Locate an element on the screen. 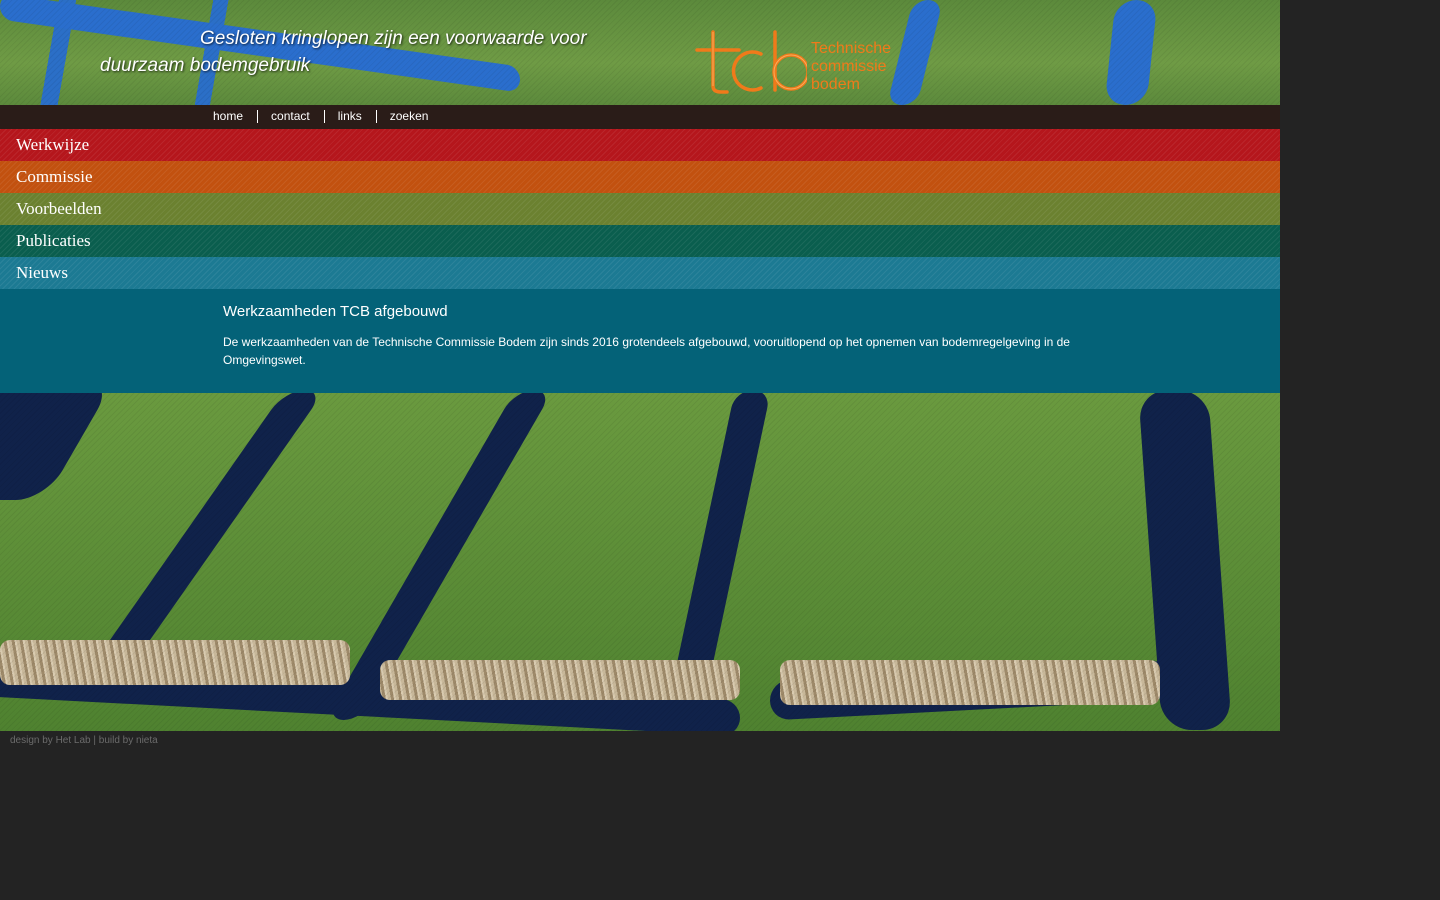 This screenshot has height=900, width=1440. menu-item-publicaties: Publicaties is located at coordinates (640, 241).